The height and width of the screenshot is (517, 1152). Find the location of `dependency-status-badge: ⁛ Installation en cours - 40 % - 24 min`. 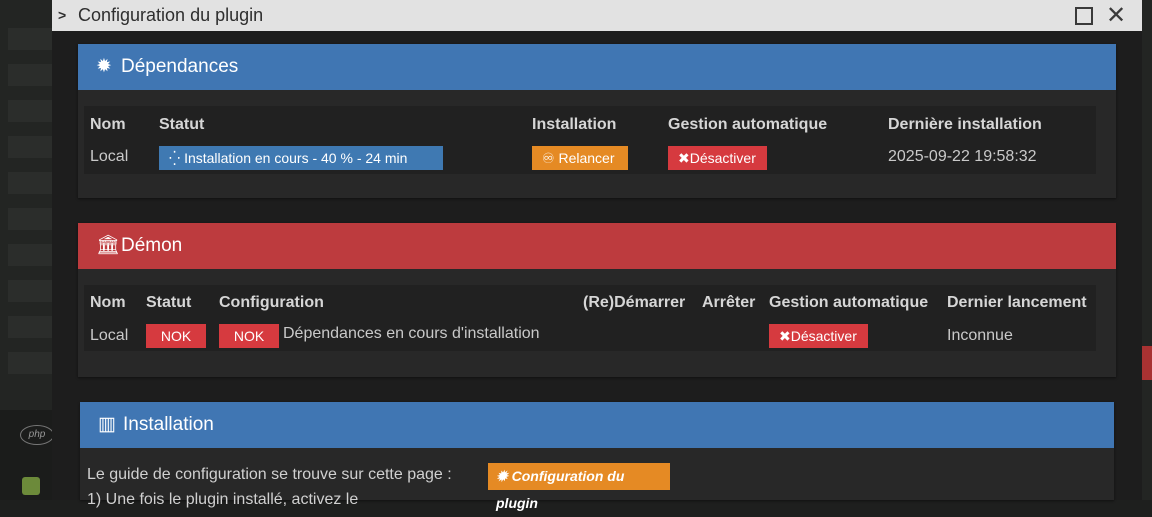

dependency-status-badge: ⁛ Installation en cours - 40 % - 24 min is located at coordinates (301, 158).